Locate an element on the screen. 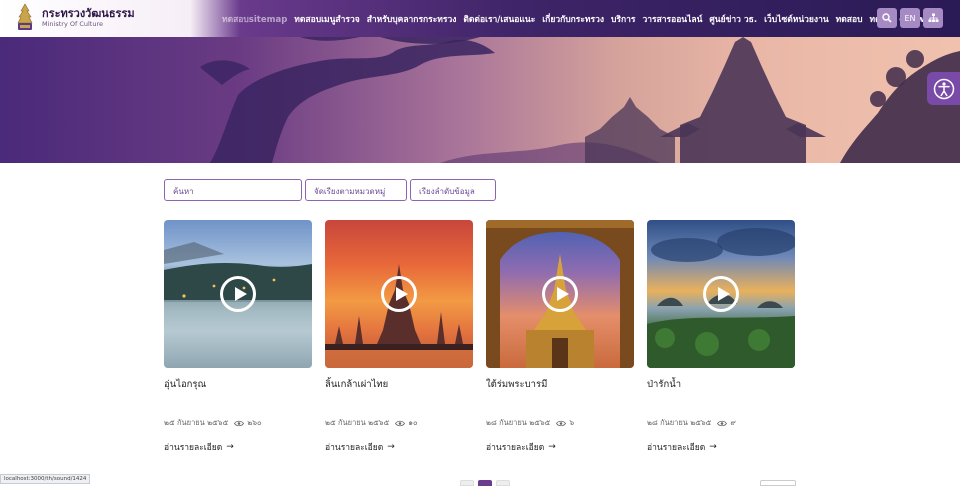 This screenshot has width=960, height=486. site-title: กระทรวงวัฒนธรรม is located at coordinates (88, 14).